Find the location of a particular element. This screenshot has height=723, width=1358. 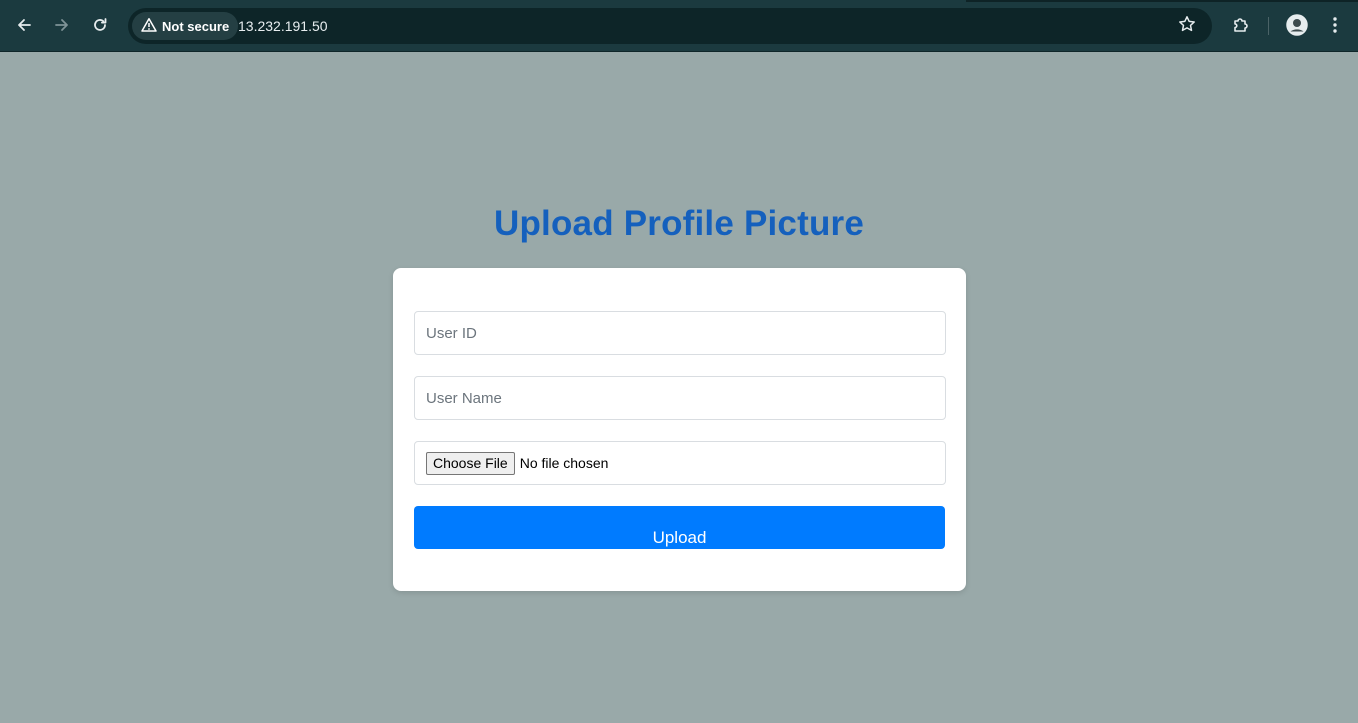

address-bar: Not secure 13.232.191.50 is located at coordinates (670, 26).